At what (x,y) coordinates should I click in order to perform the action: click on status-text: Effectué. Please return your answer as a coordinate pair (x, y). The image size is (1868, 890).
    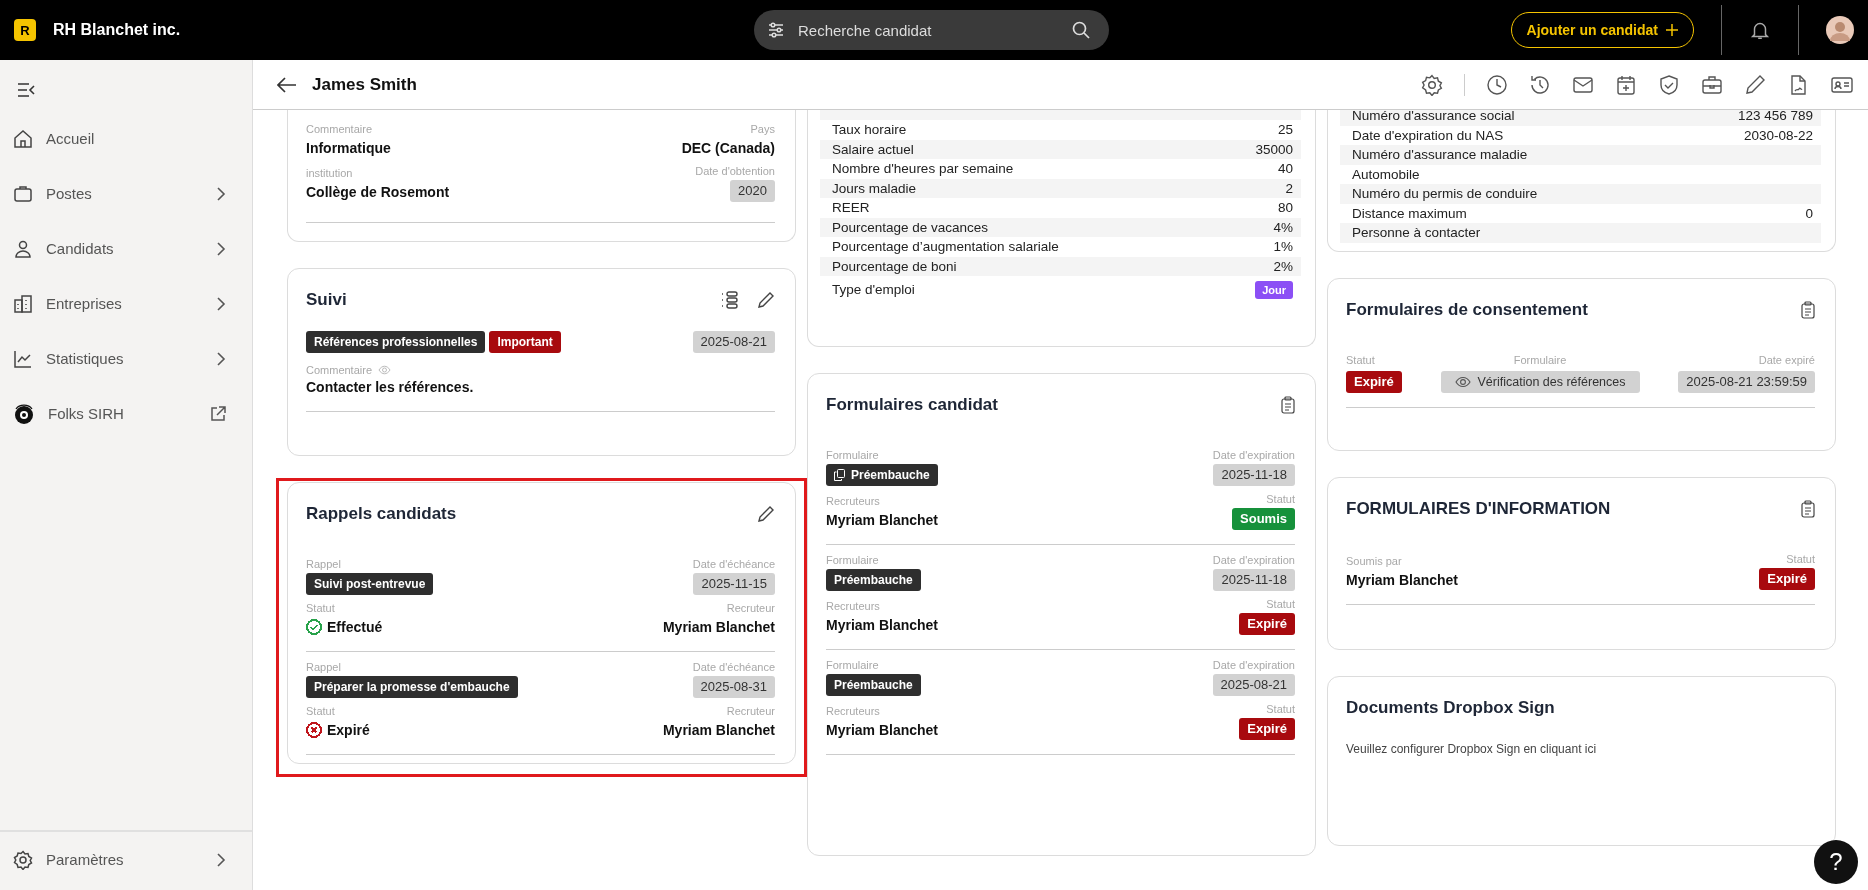
    Looking at the image, I should click on (355, 627).